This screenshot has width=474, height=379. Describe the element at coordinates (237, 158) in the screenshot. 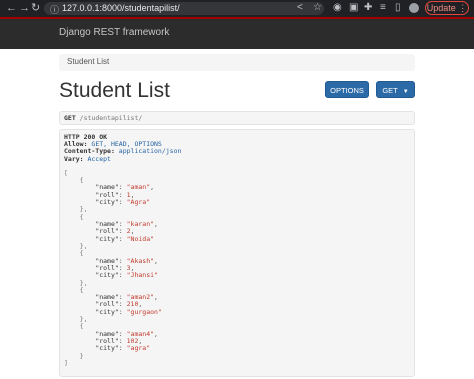

I see `response-header: Vary: Accept` at that location.